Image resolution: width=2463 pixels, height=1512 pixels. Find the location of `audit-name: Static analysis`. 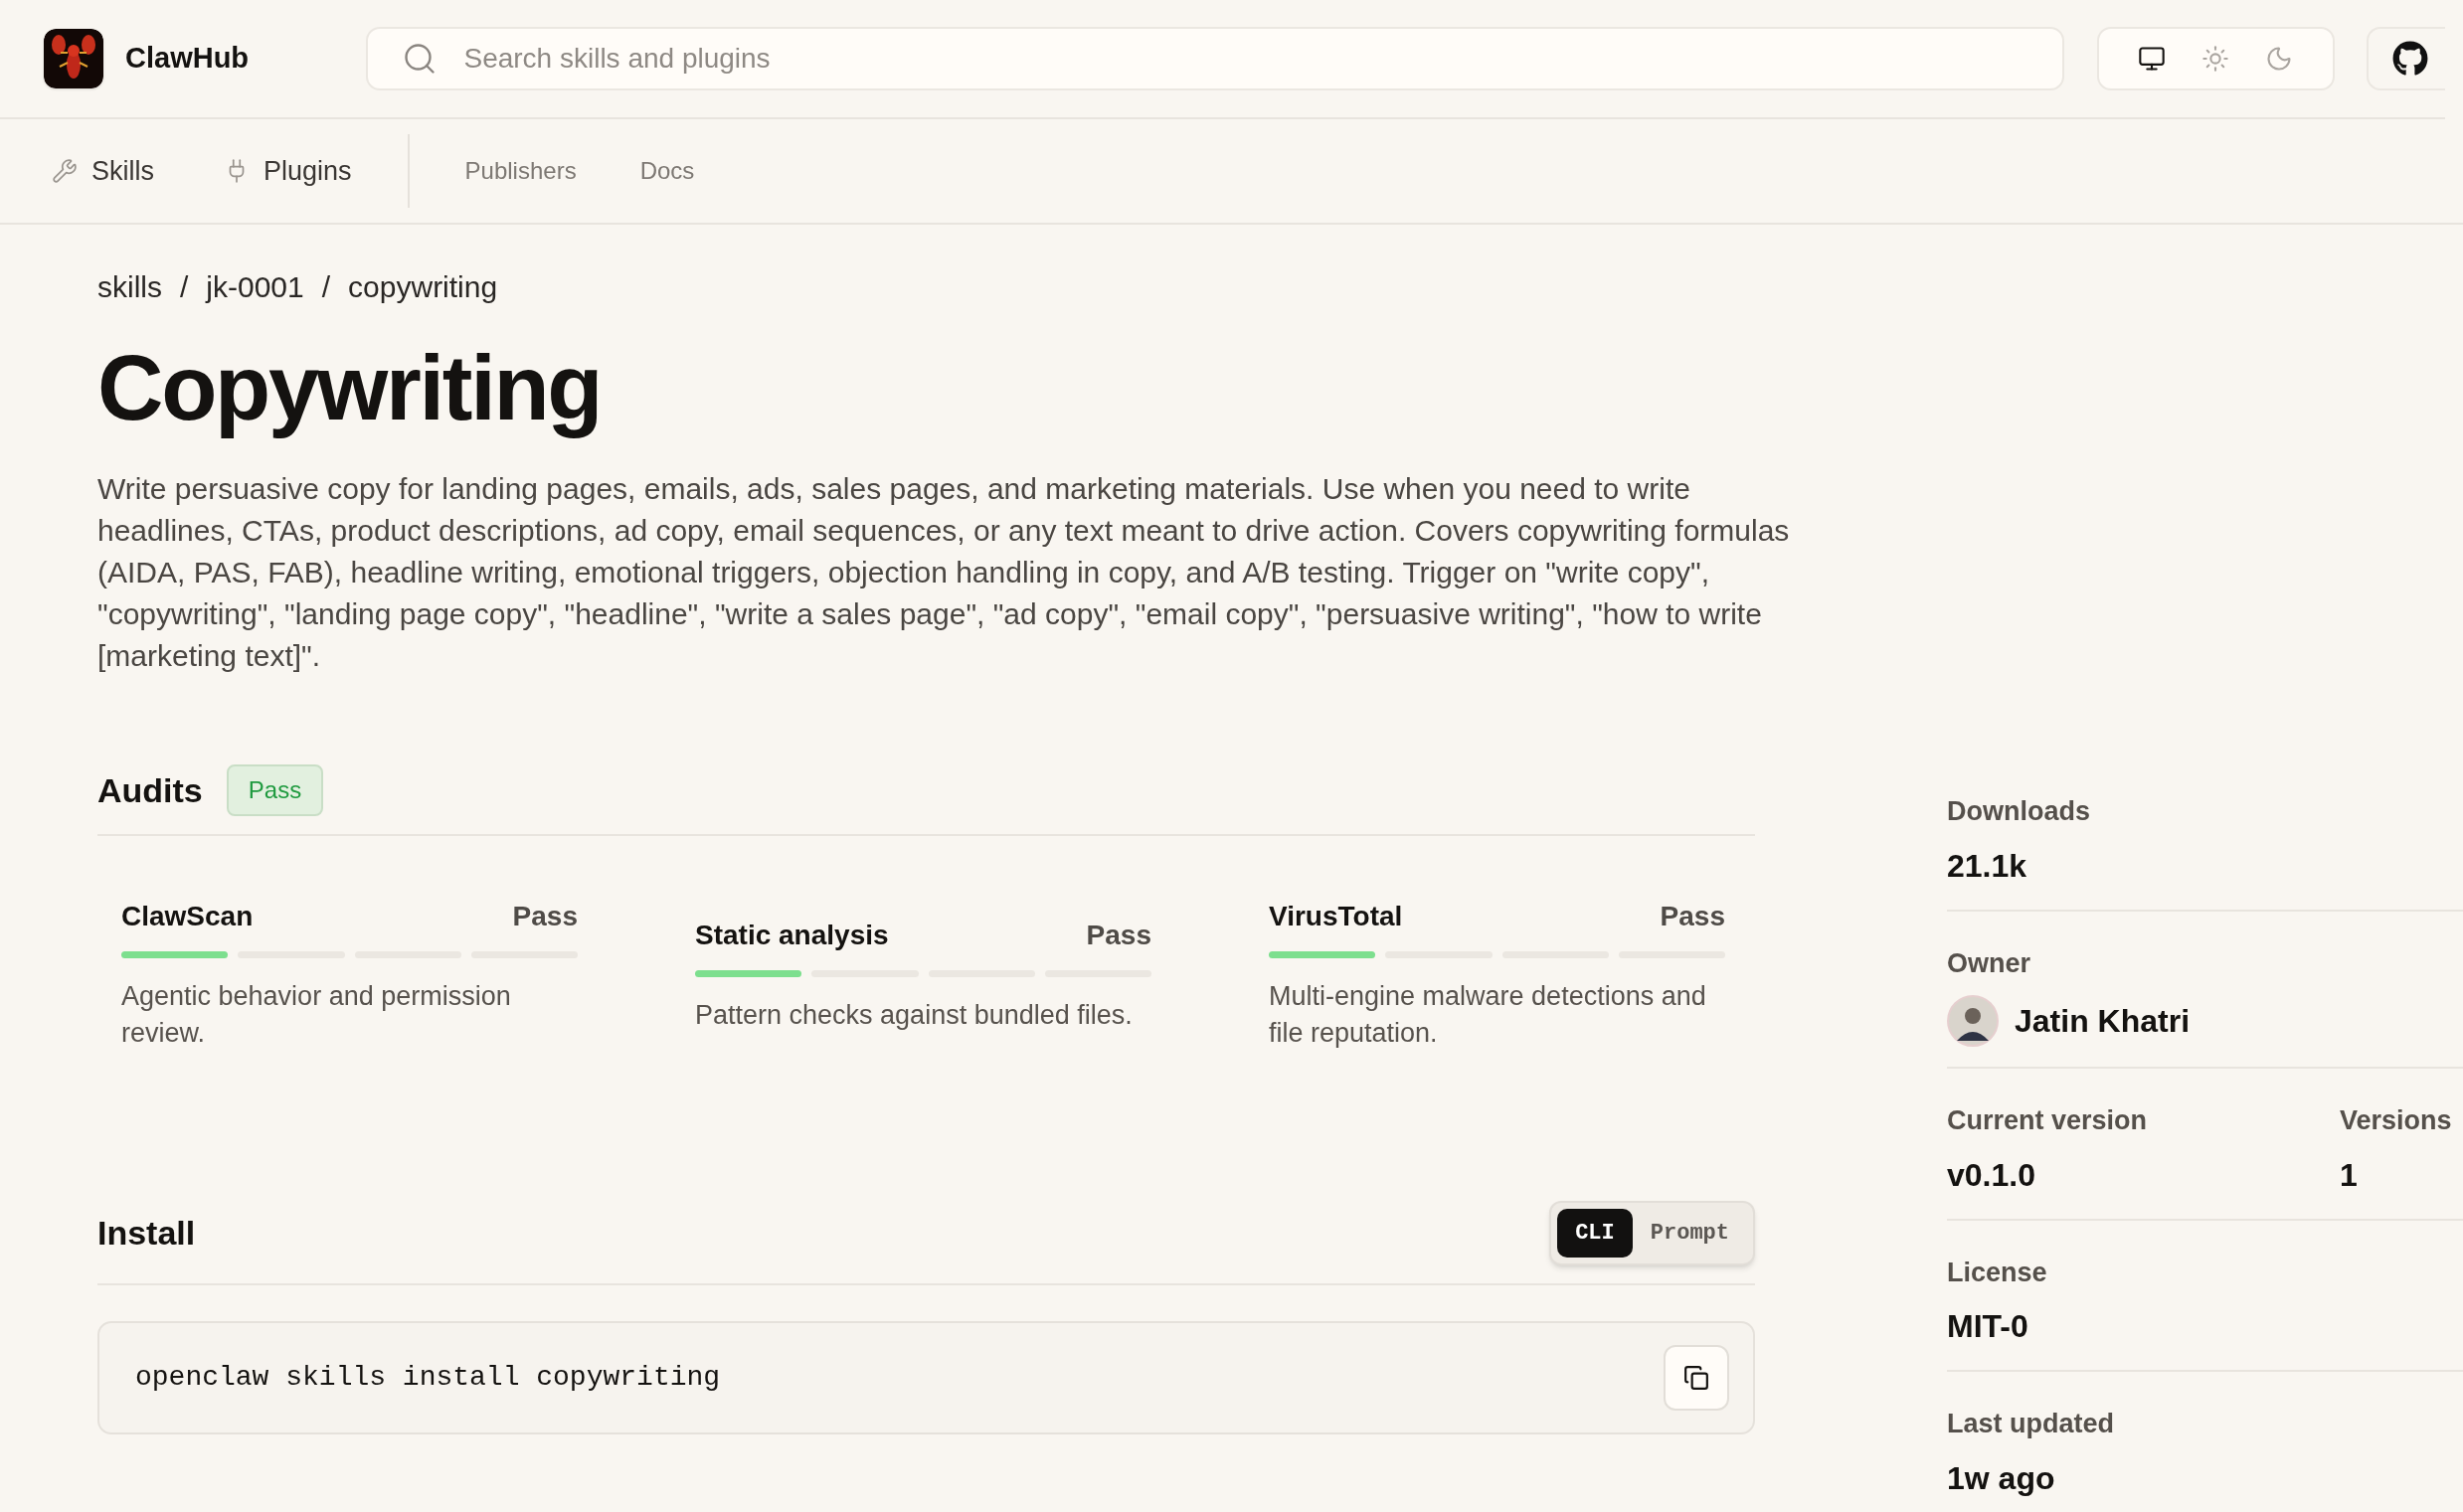

audit-name: Static analysis is located at coordinates (792, 935).